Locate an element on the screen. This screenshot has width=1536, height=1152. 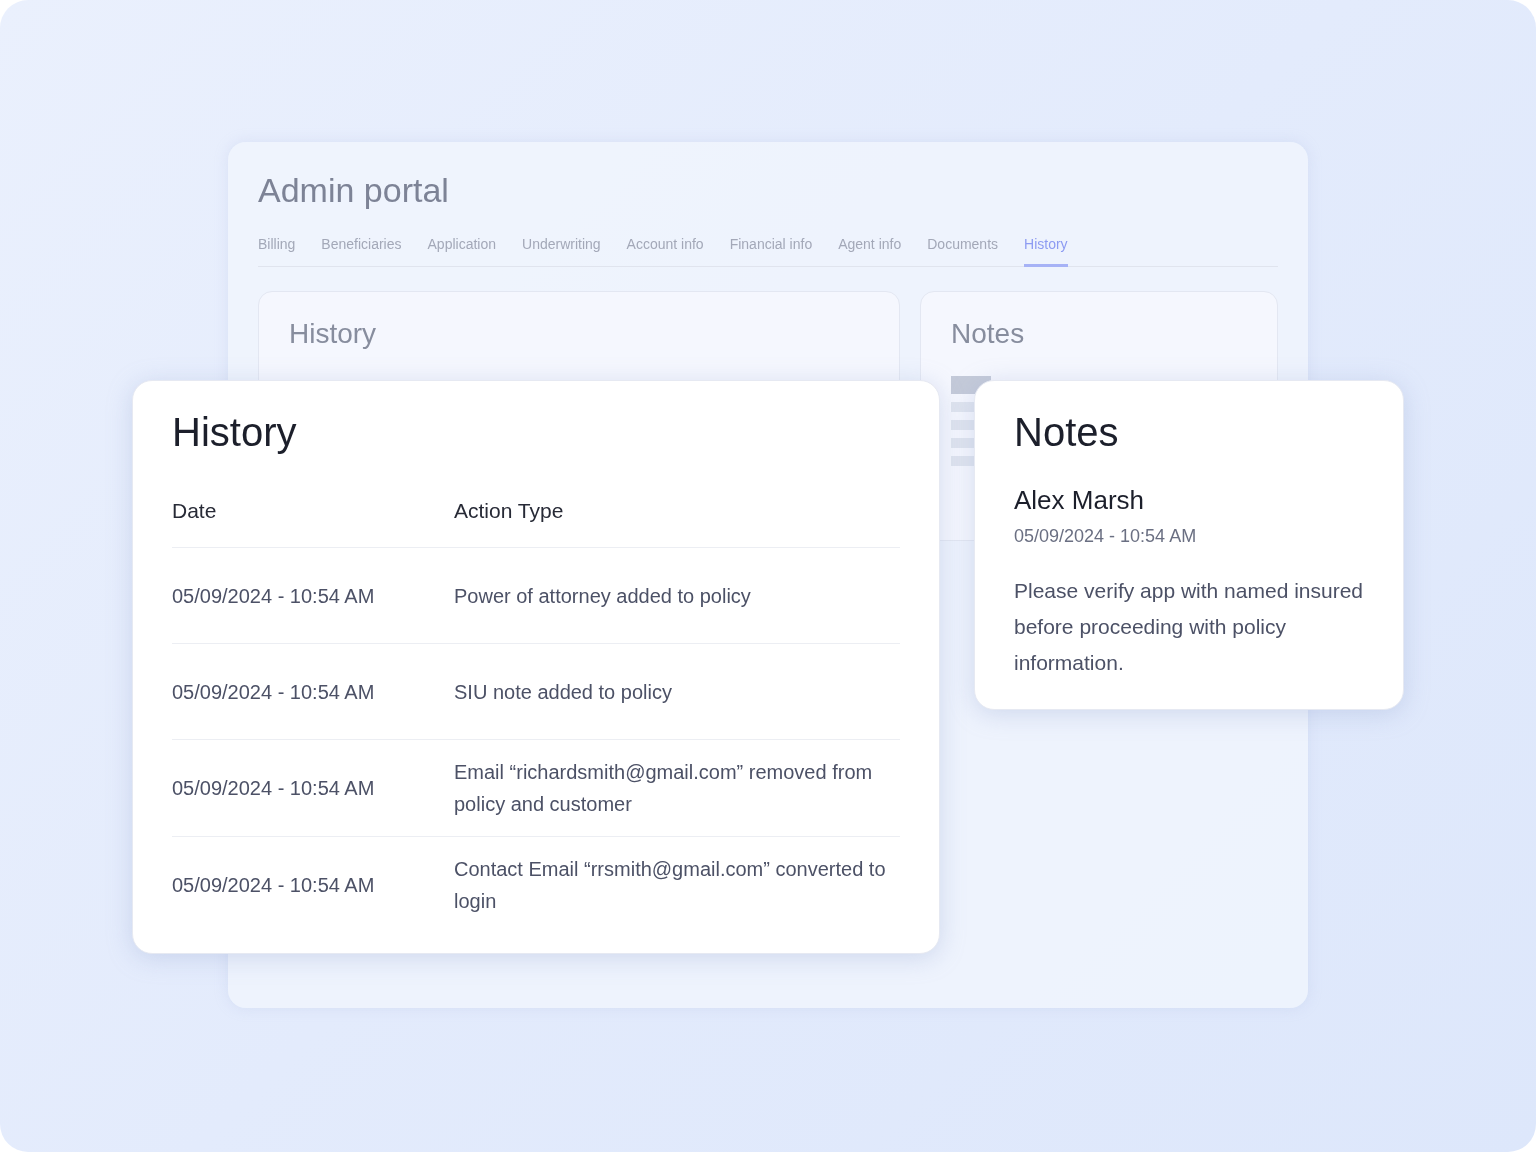
action-cell-text: SIU note added to policy is located at coordinates (563, 692).